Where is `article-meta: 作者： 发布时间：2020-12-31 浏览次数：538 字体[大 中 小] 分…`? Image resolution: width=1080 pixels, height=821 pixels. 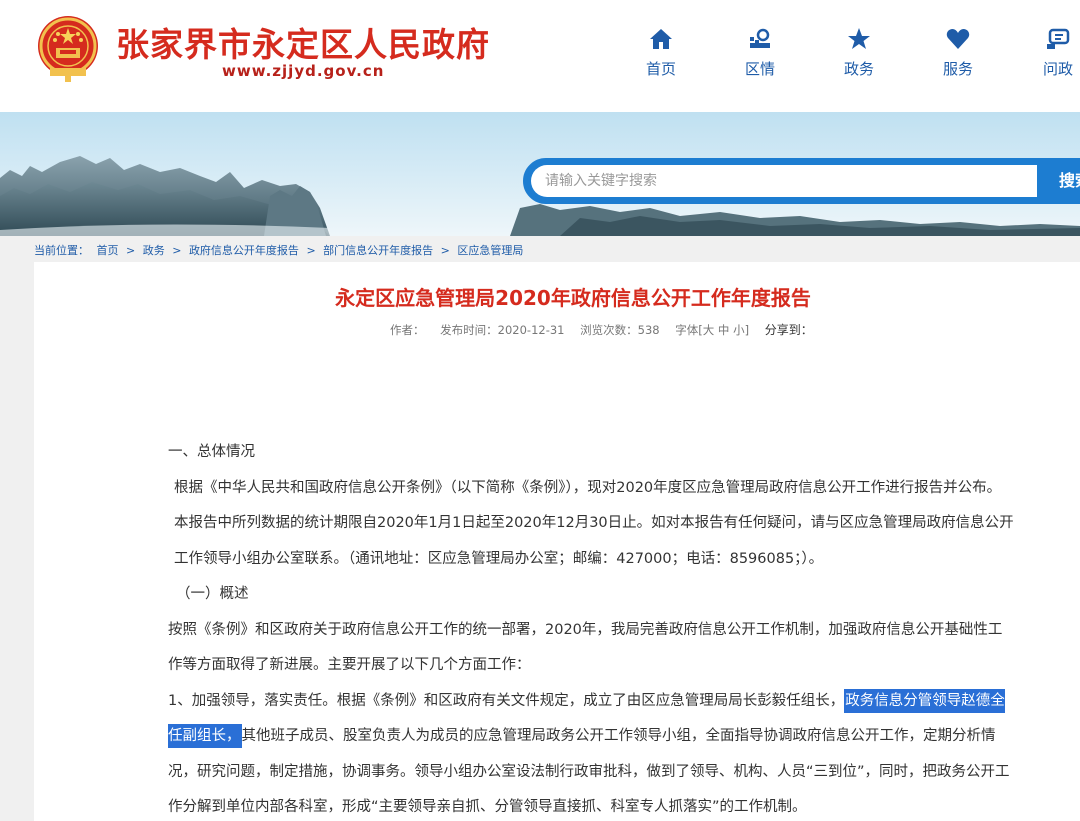 article-meta: 作者： 发布时间：2020-12-31 浏览次数：538 字体[大 中 小] 分… is located at coordinates (607, 329).